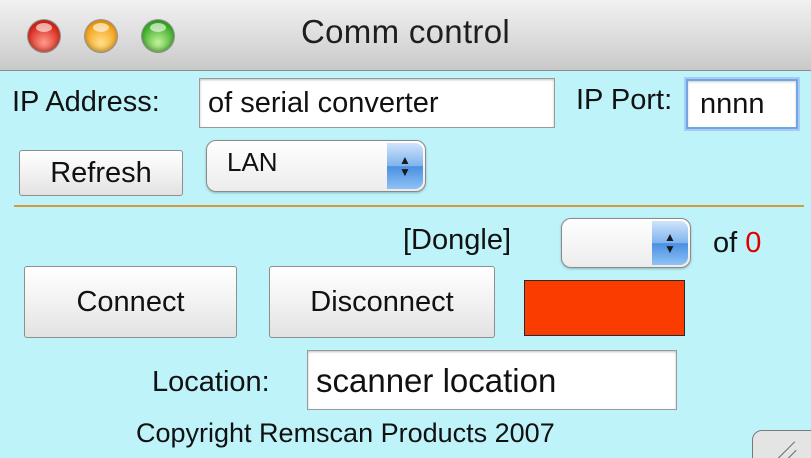  Describe the element at coordinates (781, 444) in the screenshot. I see `resize-grip-icon` at that location.